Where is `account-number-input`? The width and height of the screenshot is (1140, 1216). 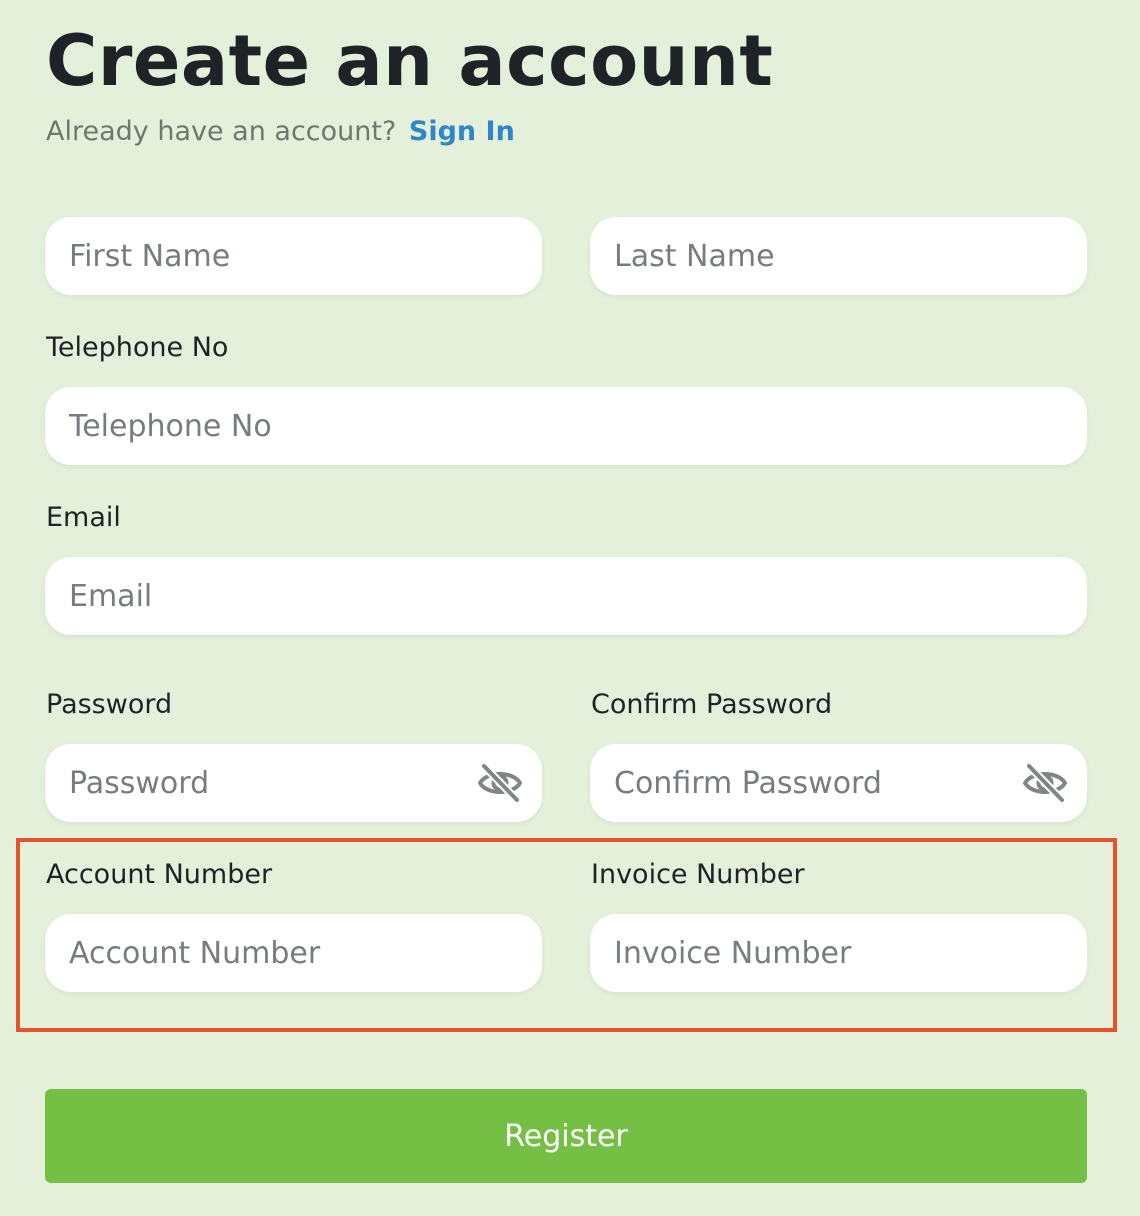
account-number-input is located at coordinates (293, 953).